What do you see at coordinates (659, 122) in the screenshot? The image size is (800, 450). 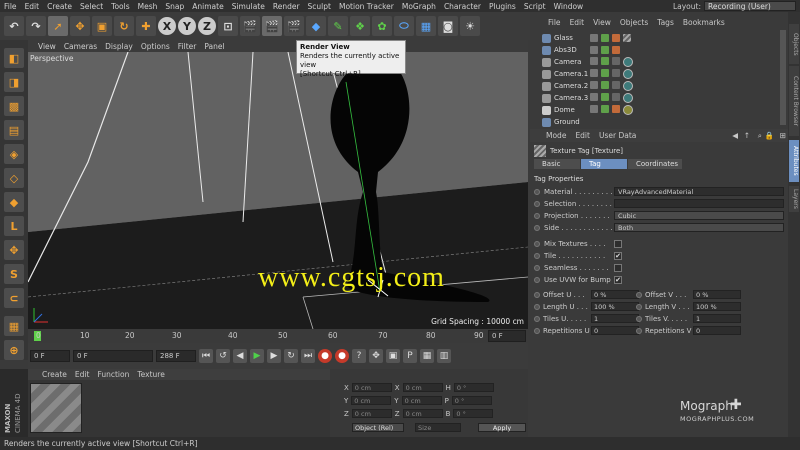 I see `object-row: Ground` at bounding box center [659, 122].